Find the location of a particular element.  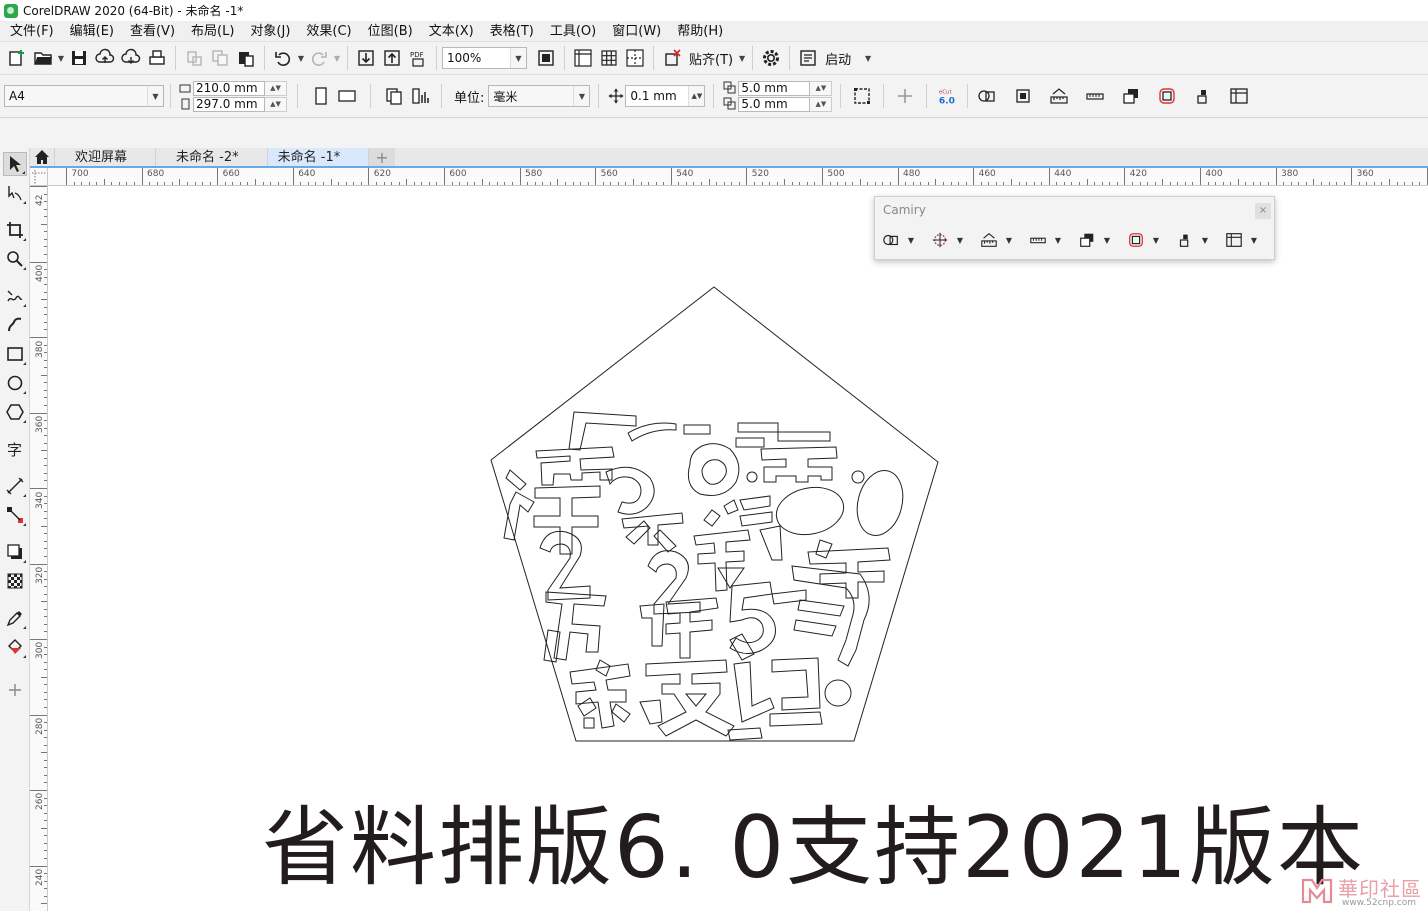

open-folder-icon is located at coordinates (43, 58).